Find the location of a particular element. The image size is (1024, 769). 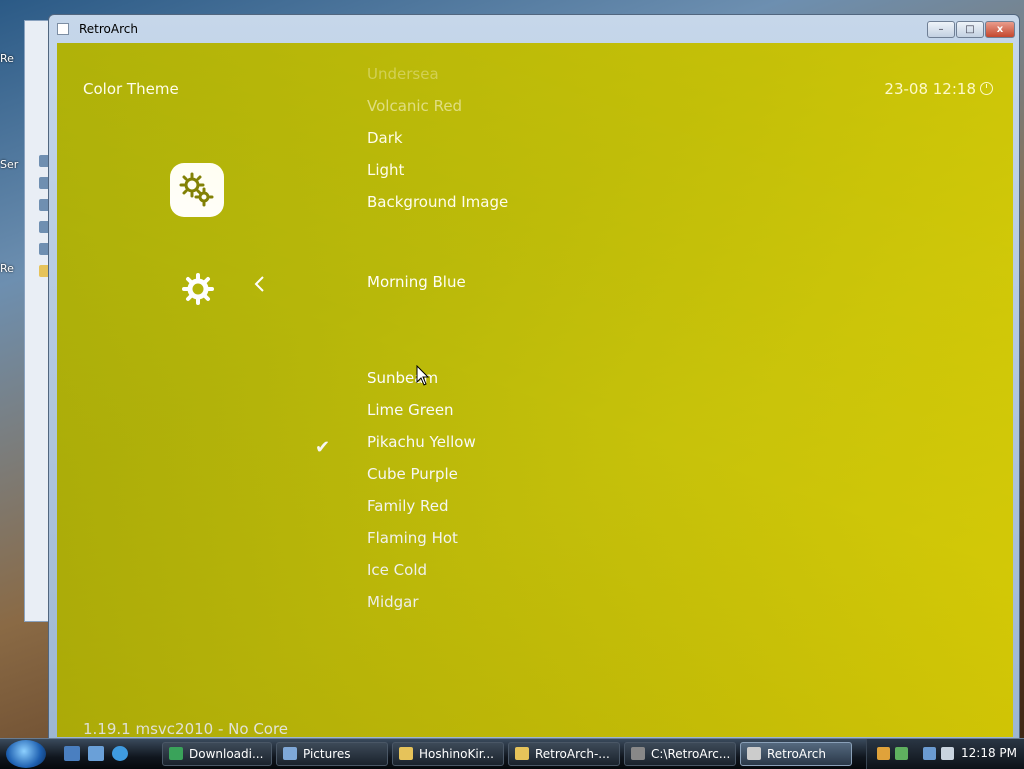

clock-icon is located at coordinates (986, 88).